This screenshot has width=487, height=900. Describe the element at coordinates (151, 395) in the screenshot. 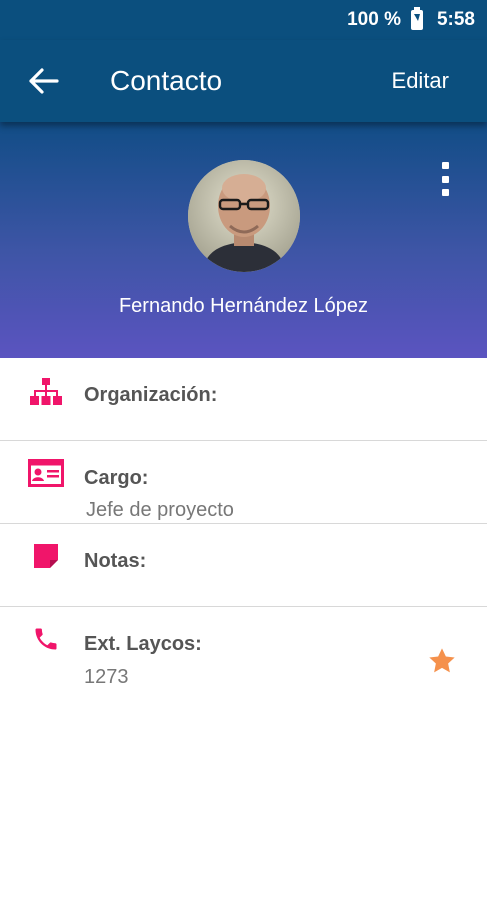

I see `field-label: Organización:` at that location.